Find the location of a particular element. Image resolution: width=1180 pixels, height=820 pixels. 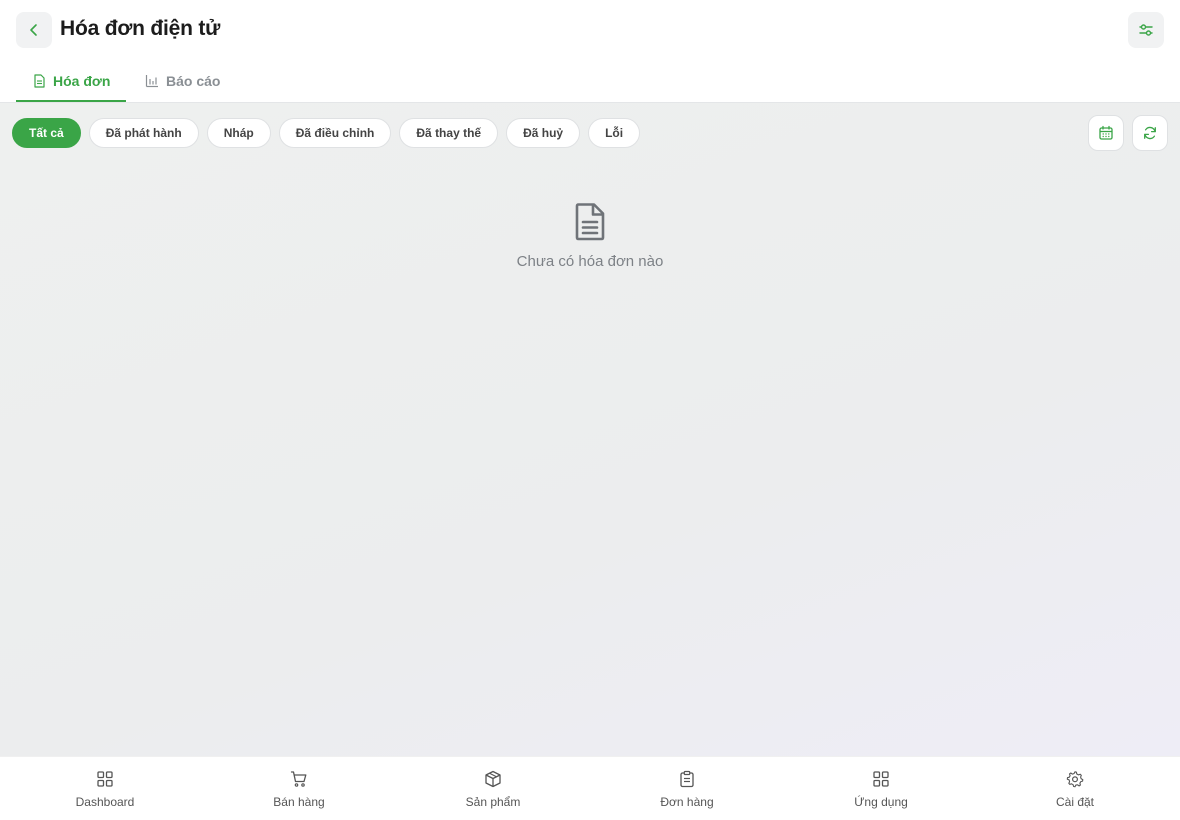

nav-orders: Đơn hàng is located at coordinates (687, 788).